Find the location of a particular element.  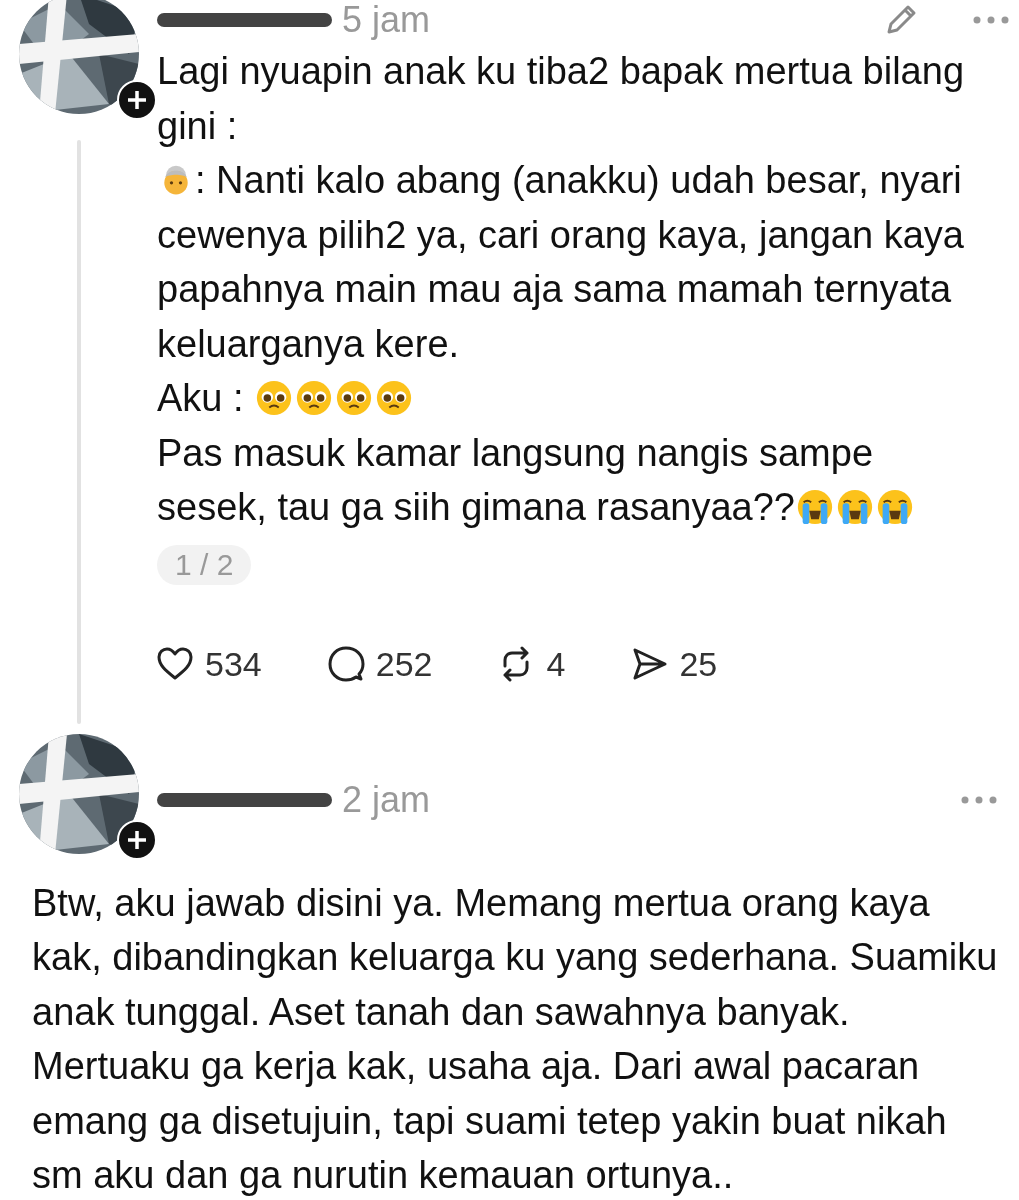

post-text: Pas masuk kamar langsung nangis sampe is located at coordinates (515, 452).